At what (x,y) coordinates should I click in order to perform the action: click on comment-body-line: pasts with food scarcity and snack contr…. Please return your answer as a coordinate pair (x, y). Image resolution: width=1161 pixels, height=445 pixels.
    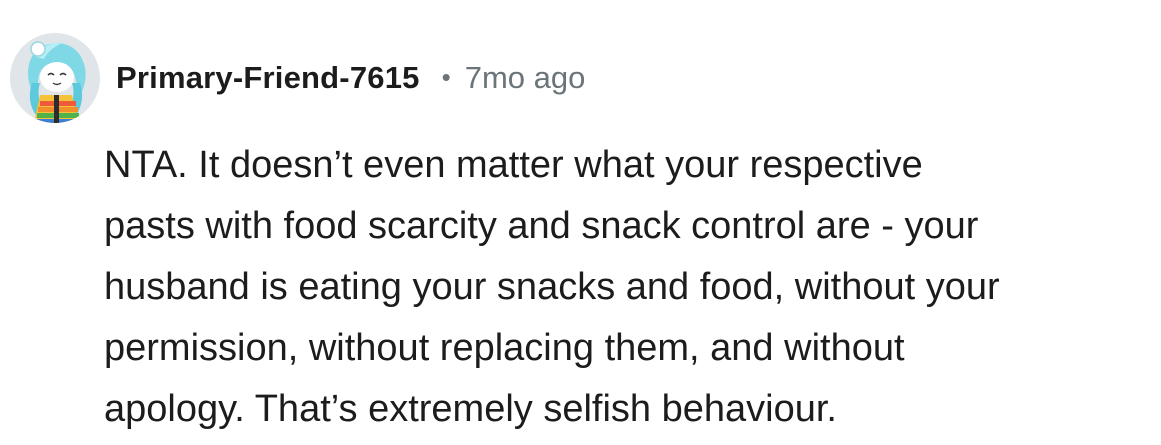
    Looking at the image, I should click on (541, 226).